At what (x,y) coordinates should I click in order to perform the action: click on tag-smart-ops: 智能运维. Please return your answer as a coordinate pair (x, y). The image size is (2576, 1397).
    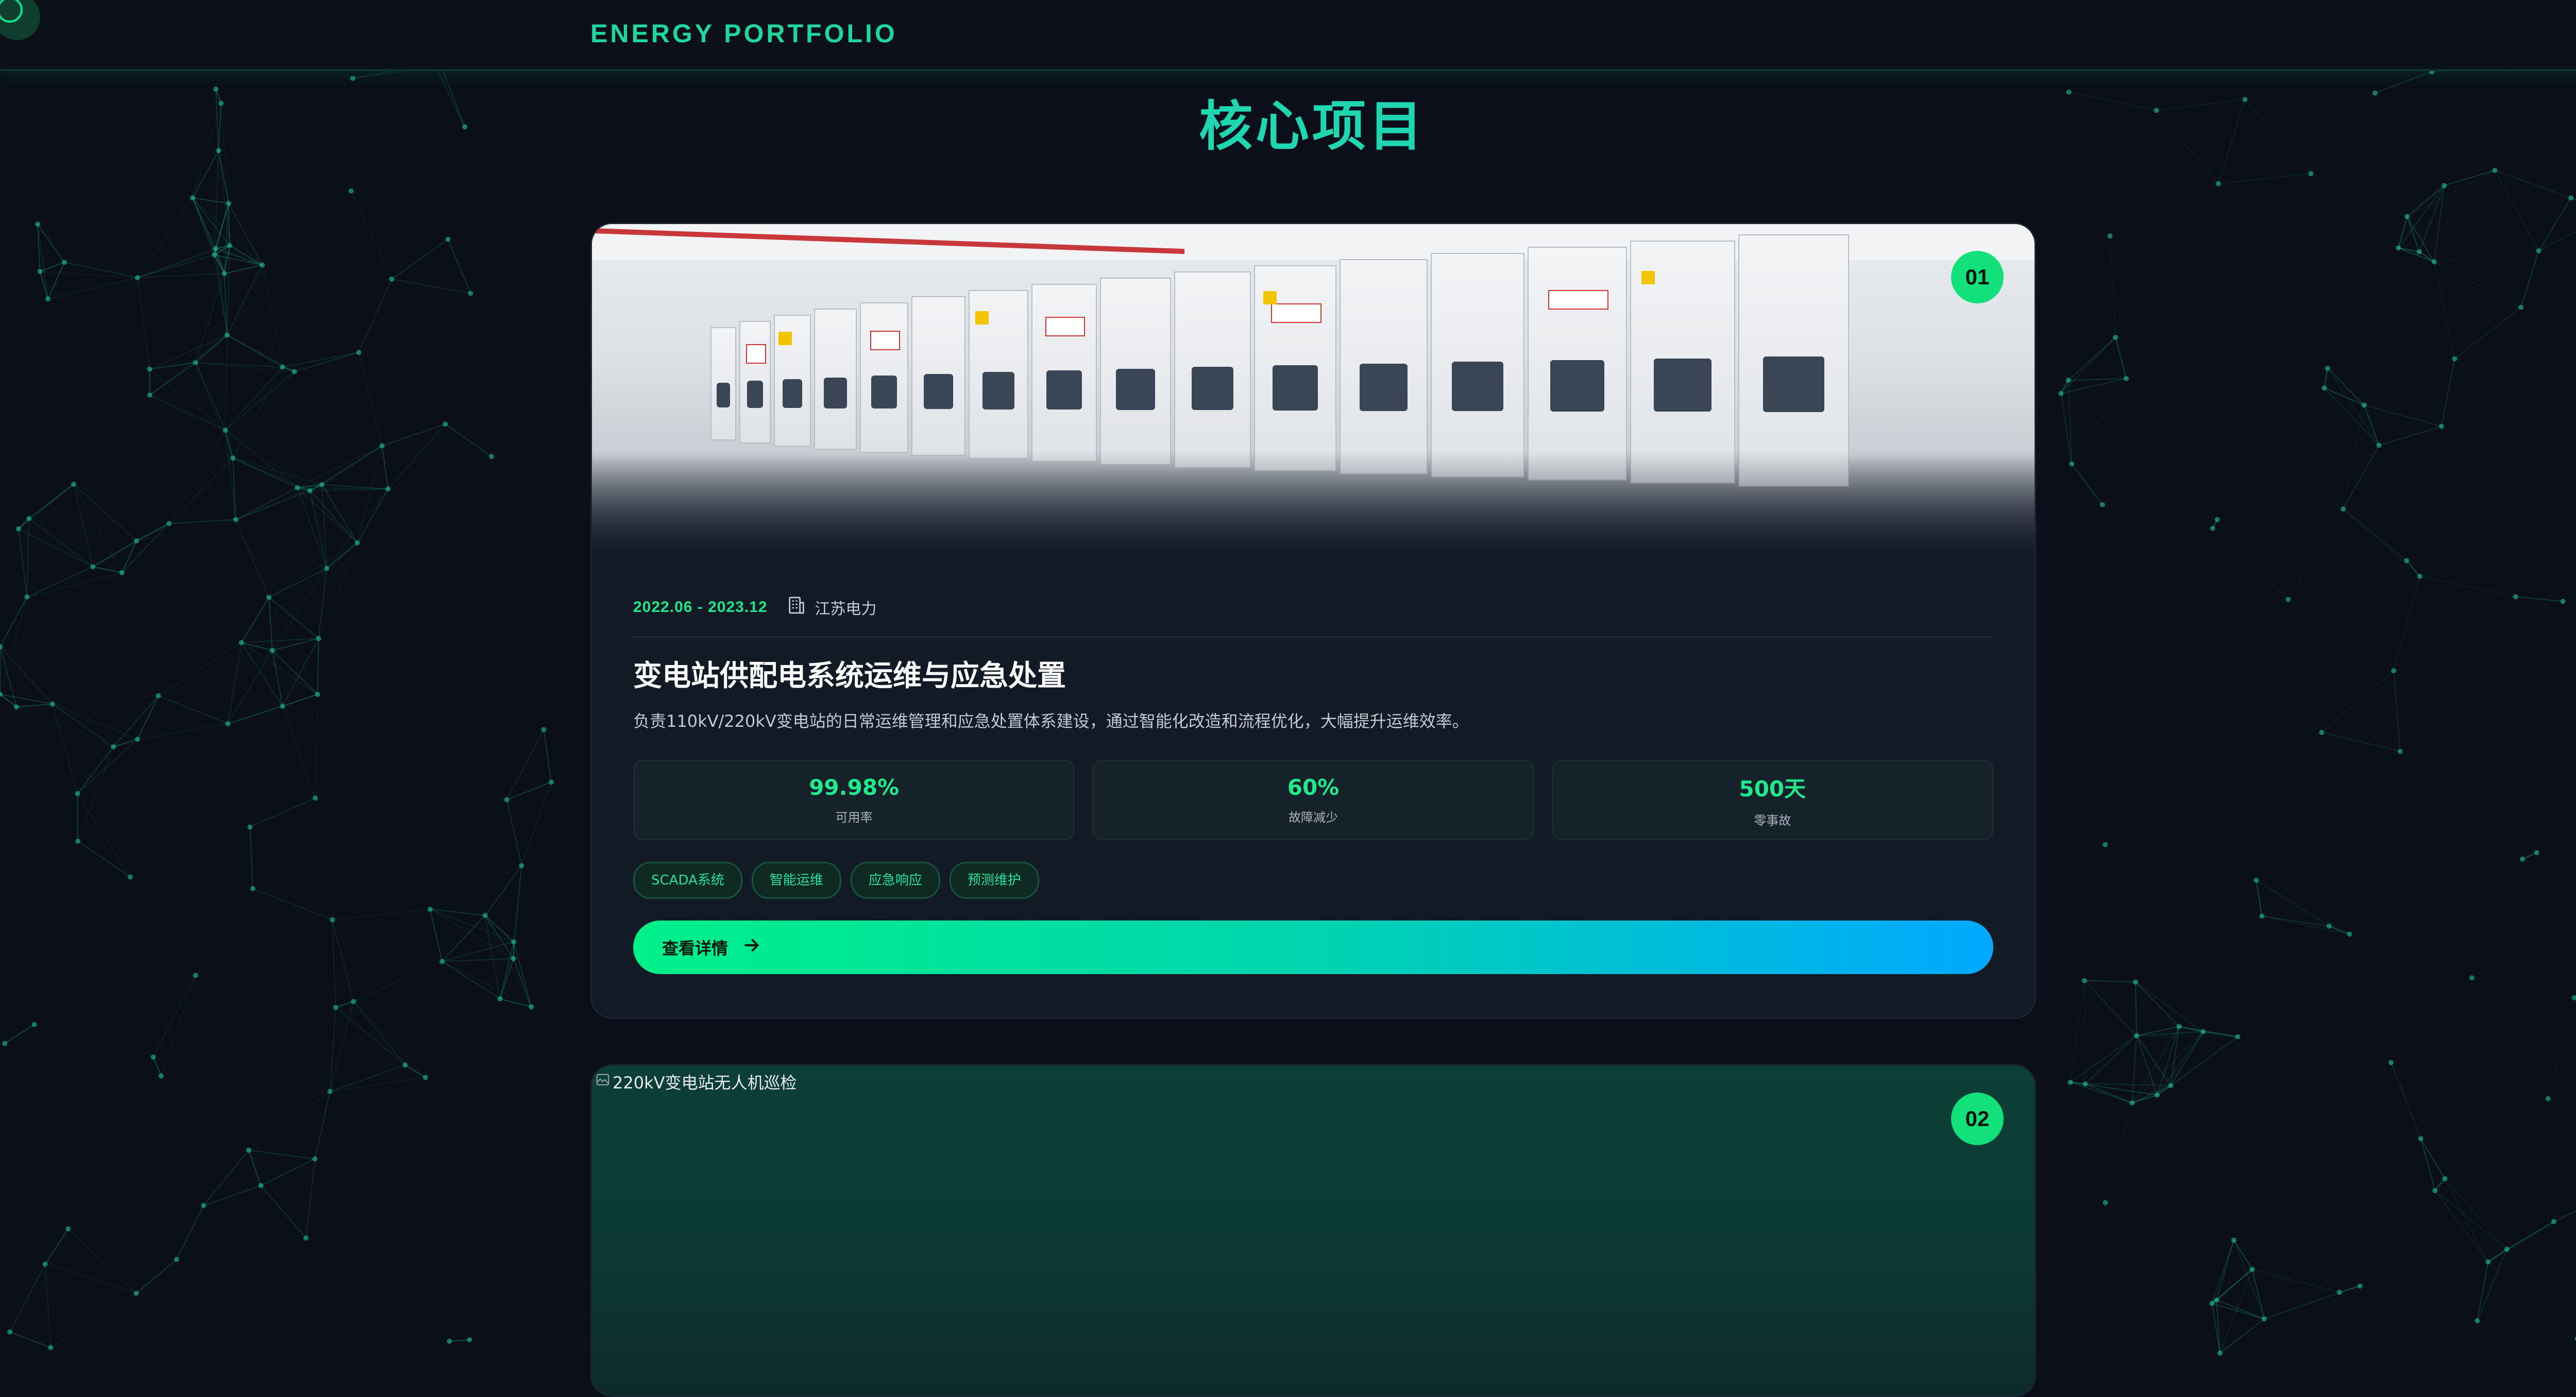
    Looking at the image, I should click on (796, 881).